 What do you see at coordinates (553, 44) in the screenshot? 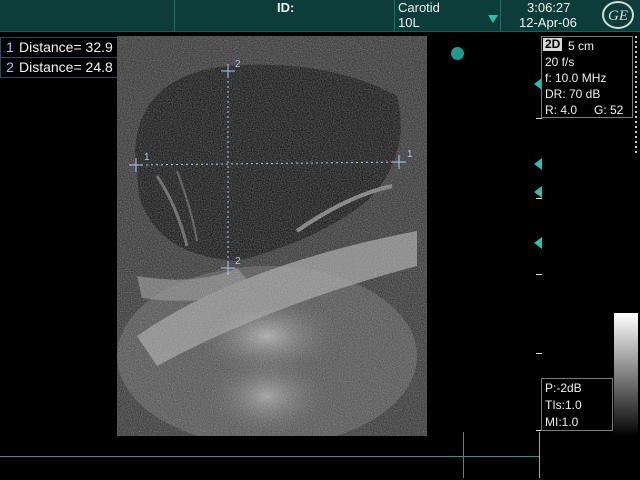
I see `mode-badge: 2D` at bounding box center [553, 44].